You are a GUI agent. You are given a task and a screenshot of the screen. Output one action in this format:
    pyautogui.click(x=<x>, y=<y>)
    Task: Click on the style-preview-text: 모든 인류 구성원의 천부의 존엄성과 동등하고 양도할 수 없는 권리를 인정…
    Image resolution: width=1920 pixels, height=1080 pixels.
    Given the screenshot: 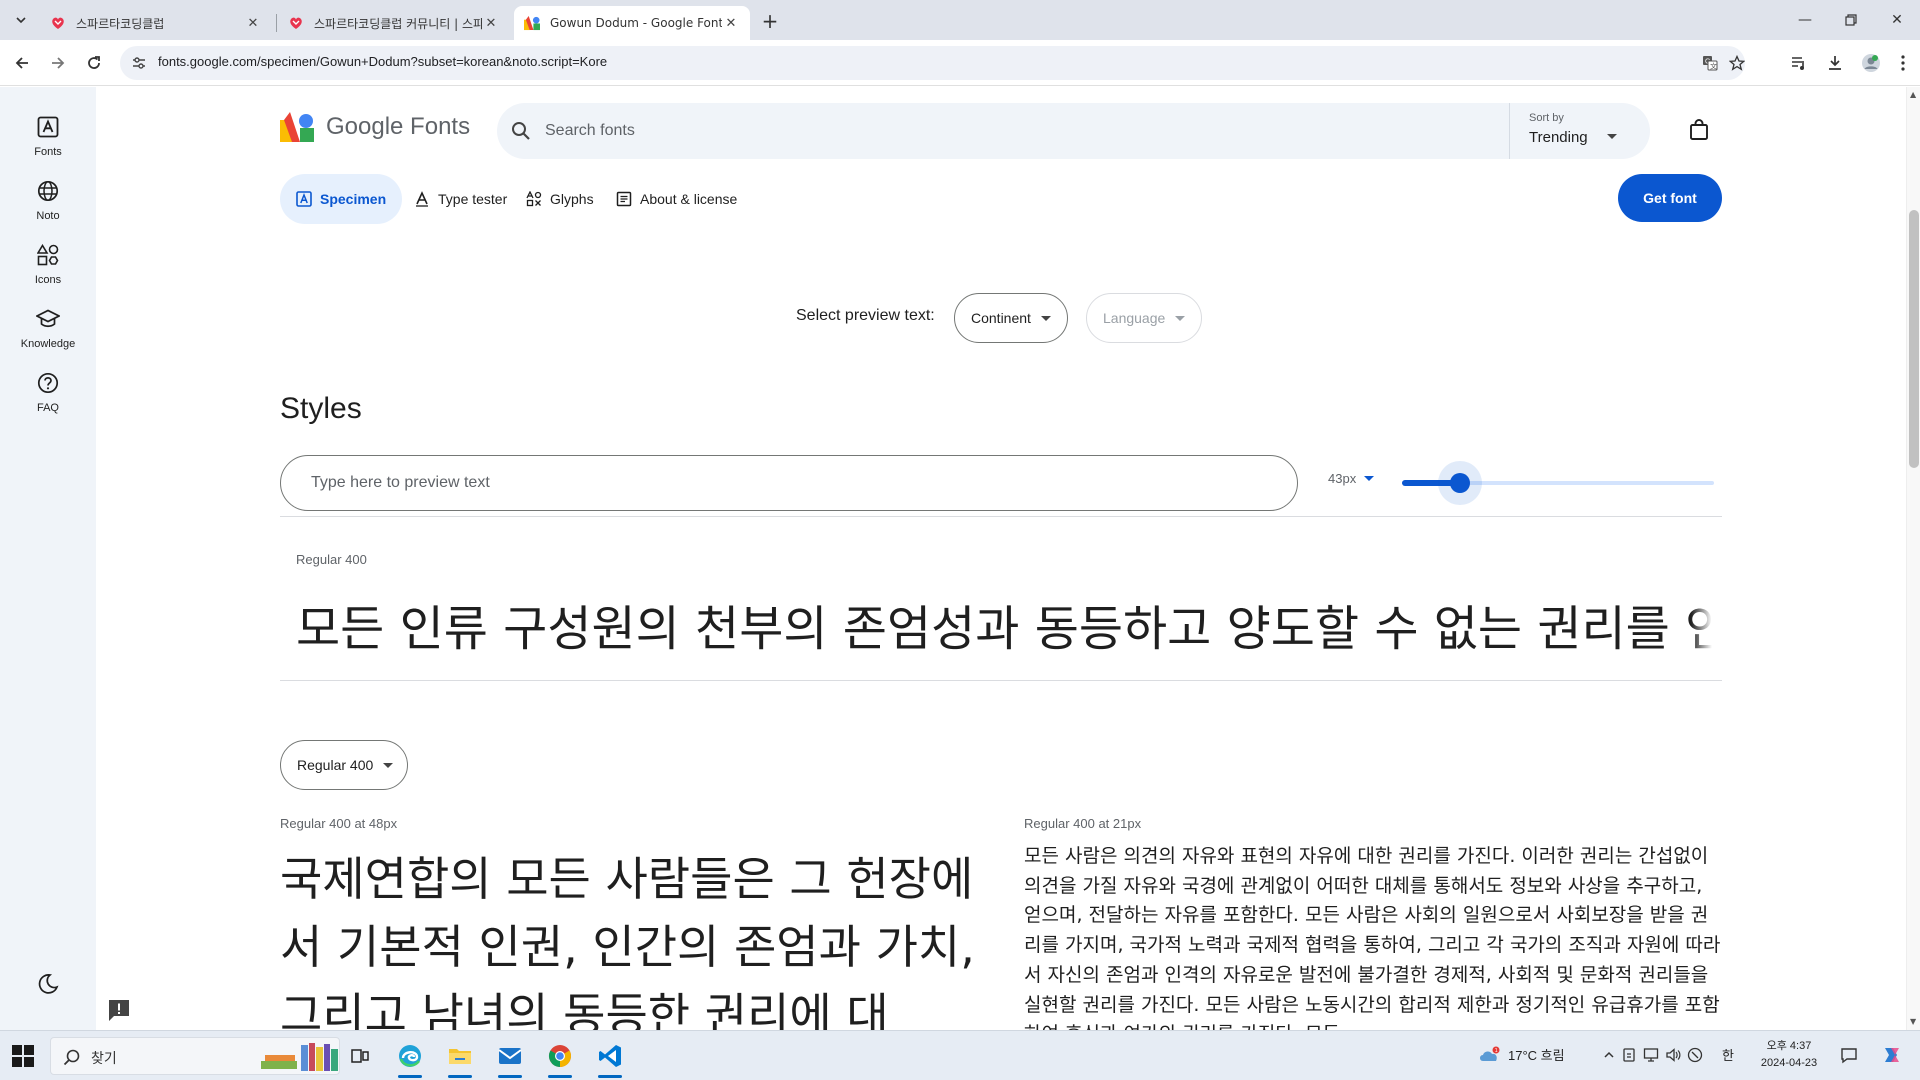 What is the action you would take?
    pyautogui.click(x=1004, y=624)
    